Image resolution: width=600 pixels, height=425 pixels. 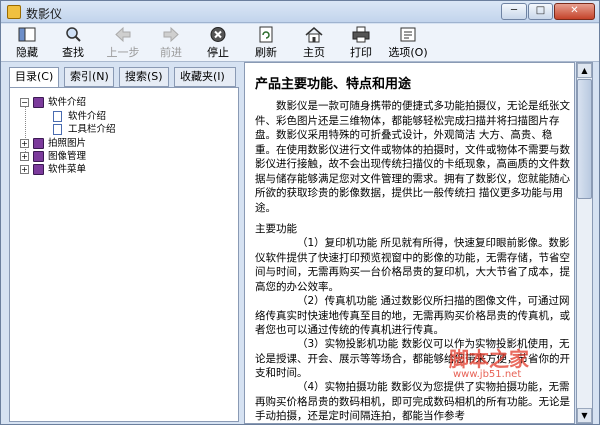 What do you see at coordinates (489, 359) in the screenshot?
I see `watermark: 脚本之家` at bounding box center [489, 359].